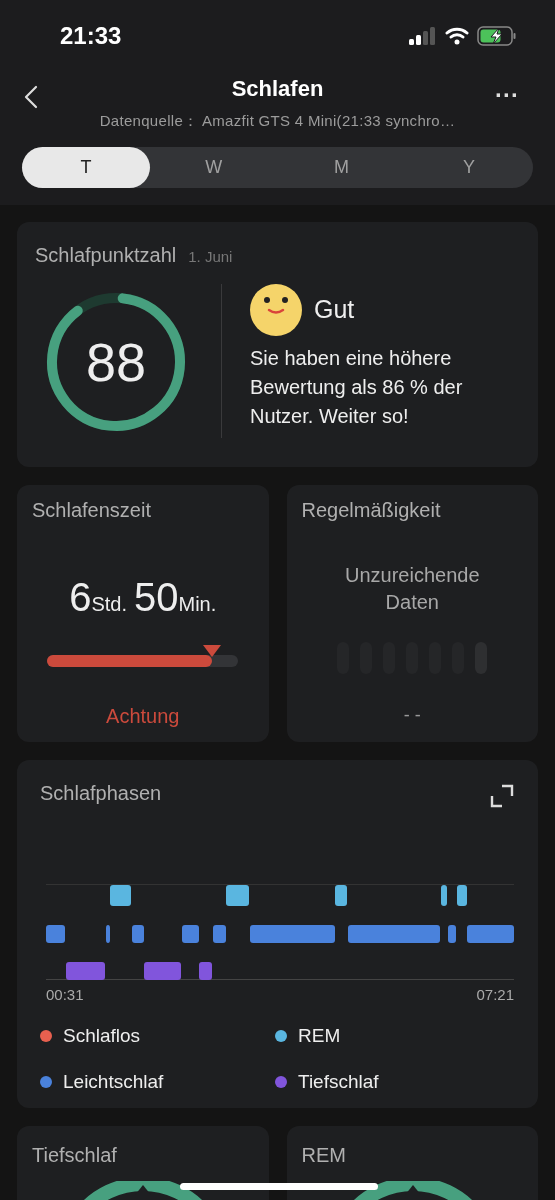 This screenshot has height=1200, width=555. What do you see at coordinates (143, 716) in the screenshot?
I see `duration-status: Achtung` at bounding box center [143, 716].